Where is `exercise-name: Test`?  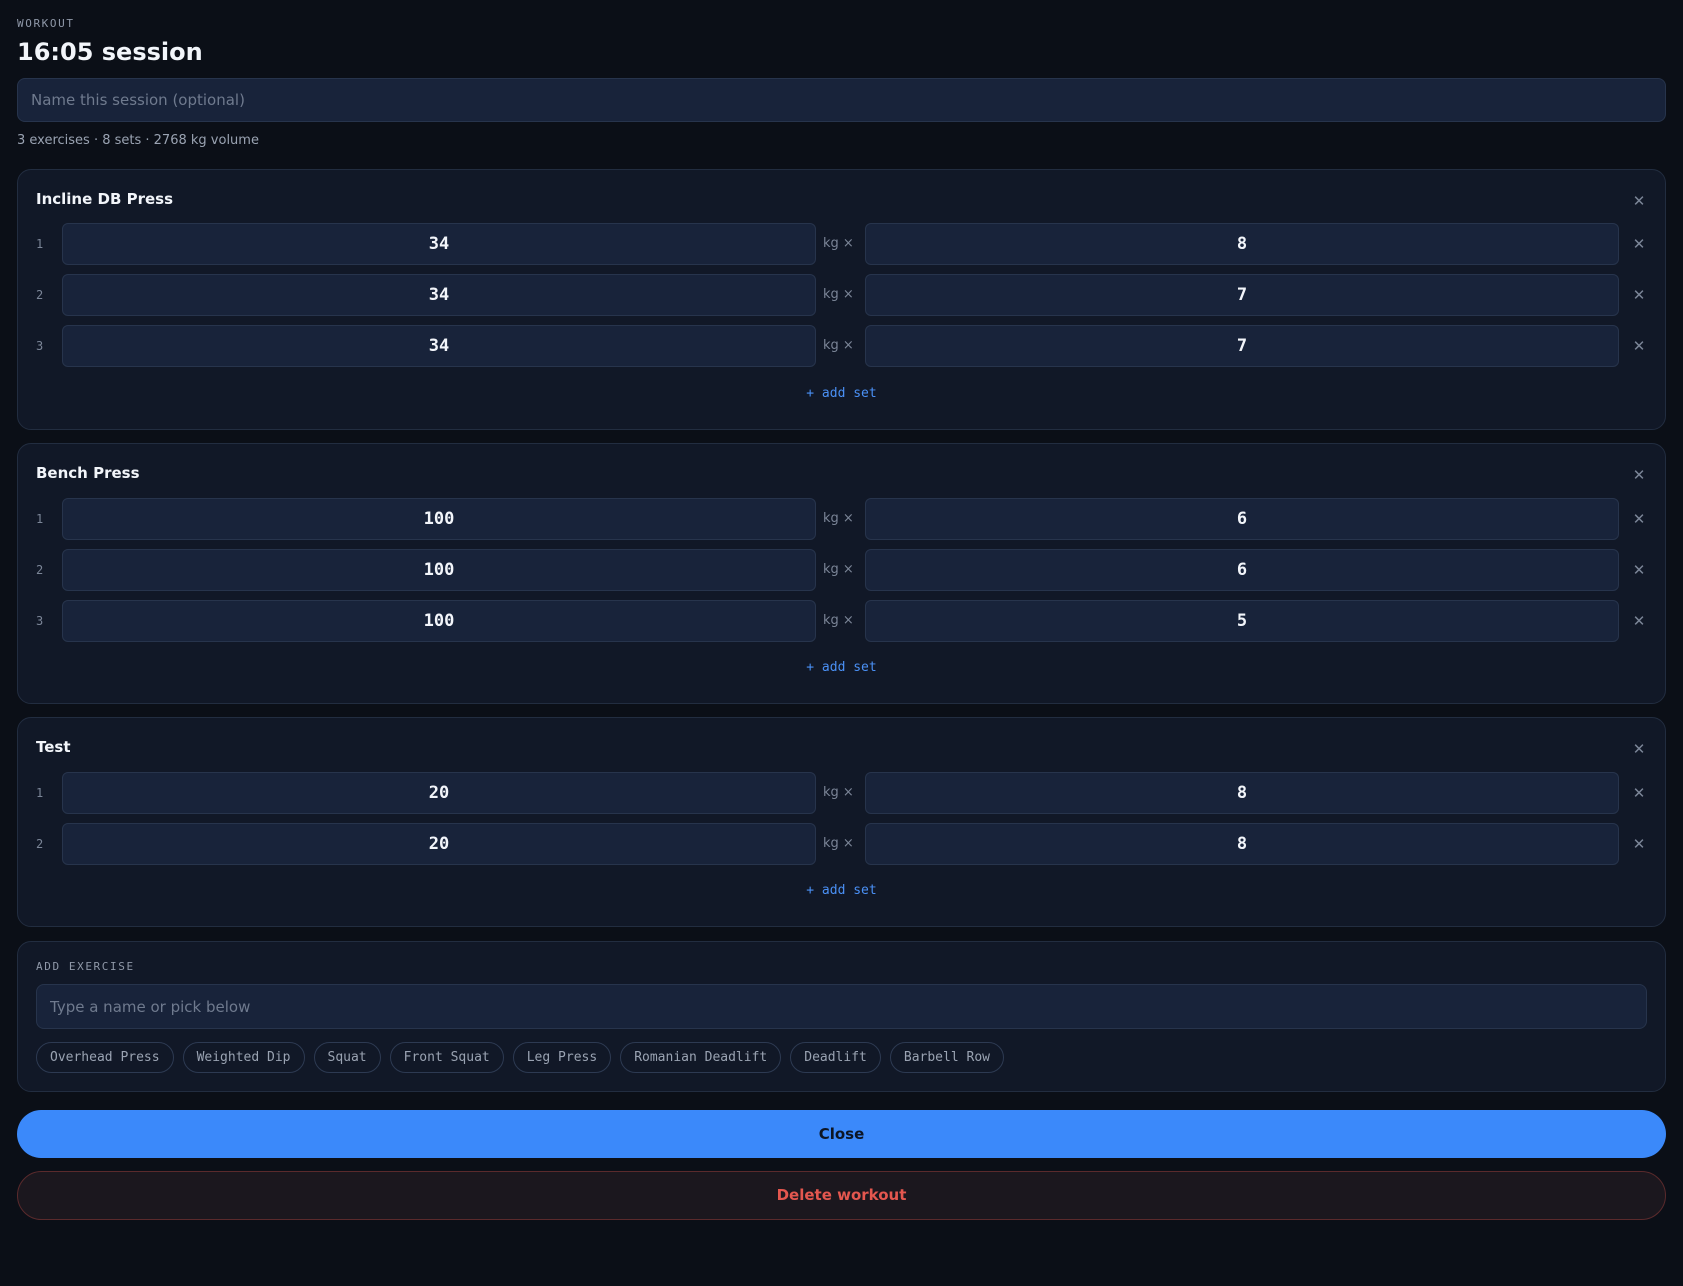 exercise-name: Test is located at coordinates (53, 747).